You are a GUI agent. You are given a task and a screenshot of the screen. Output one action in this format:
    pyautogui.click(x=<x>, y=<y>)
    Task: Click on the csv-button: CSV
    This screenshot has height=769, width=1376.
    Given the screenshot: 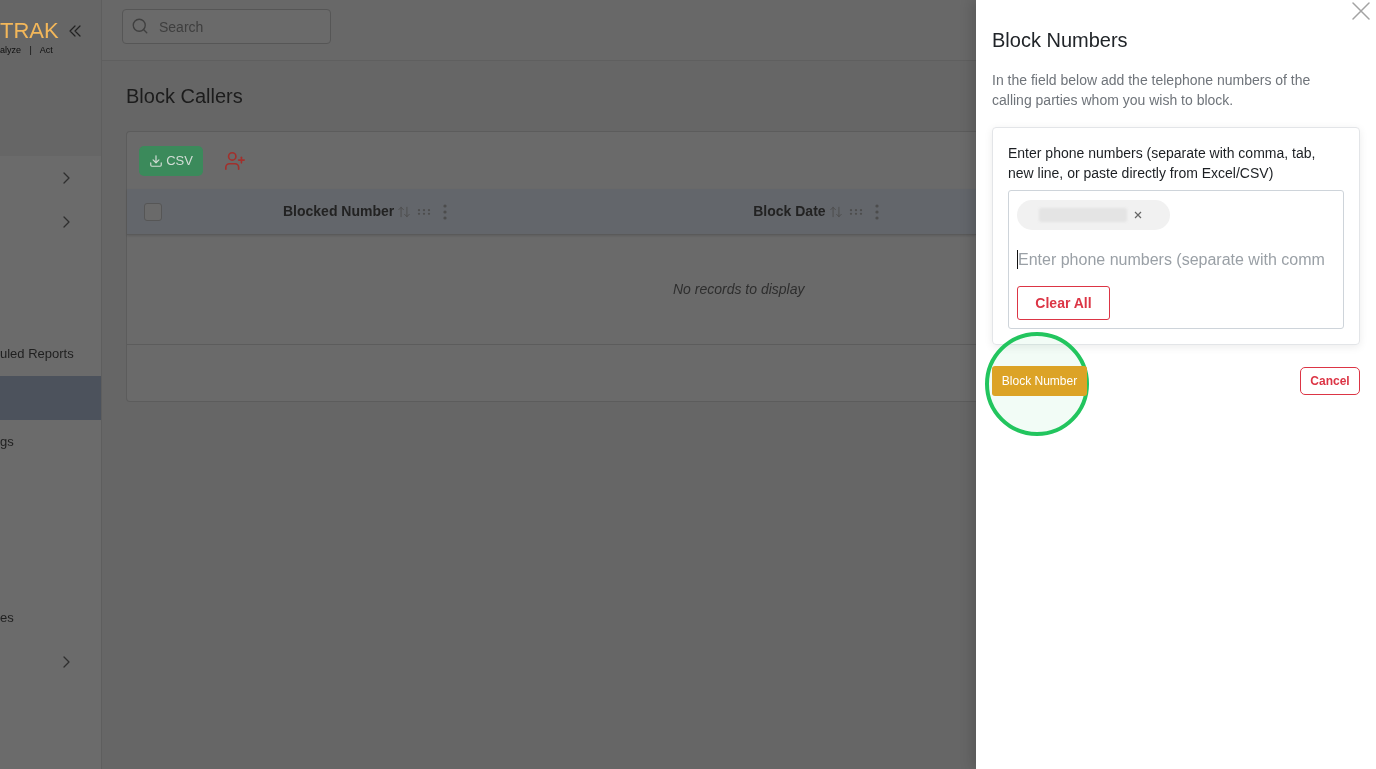 What is the action you would take?
    pyautogui.click(x=171, y=160)
    